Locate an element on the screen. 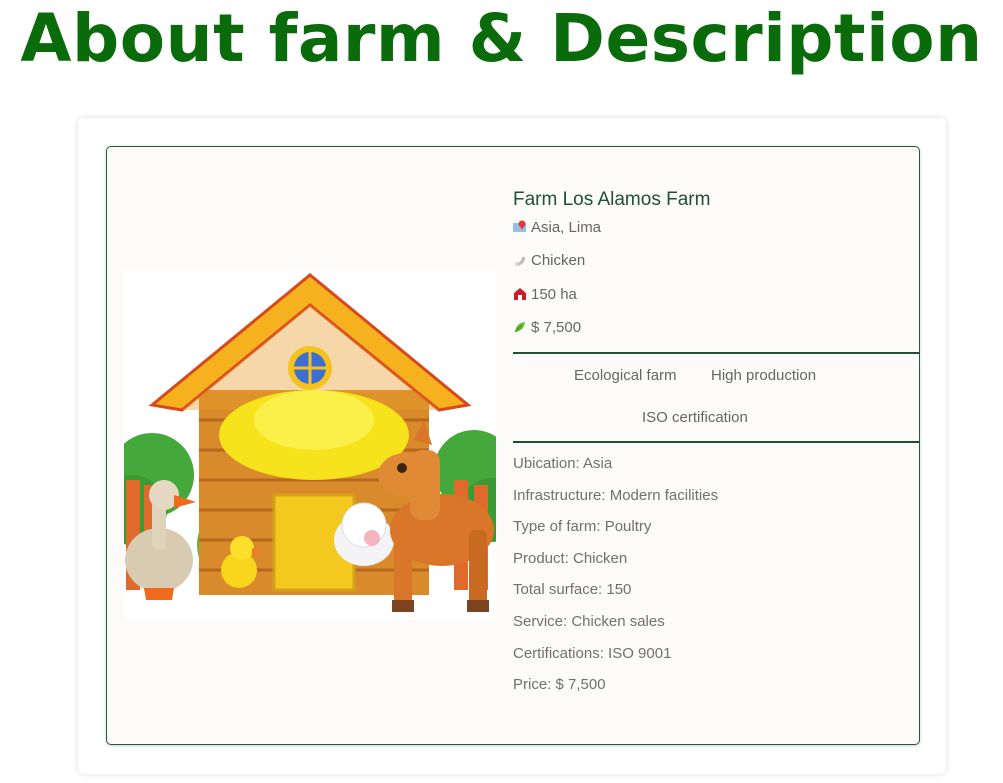 This screenshot has width=1003, height=783. price-row: $ 7,500 is located at coordinates (547, 327).